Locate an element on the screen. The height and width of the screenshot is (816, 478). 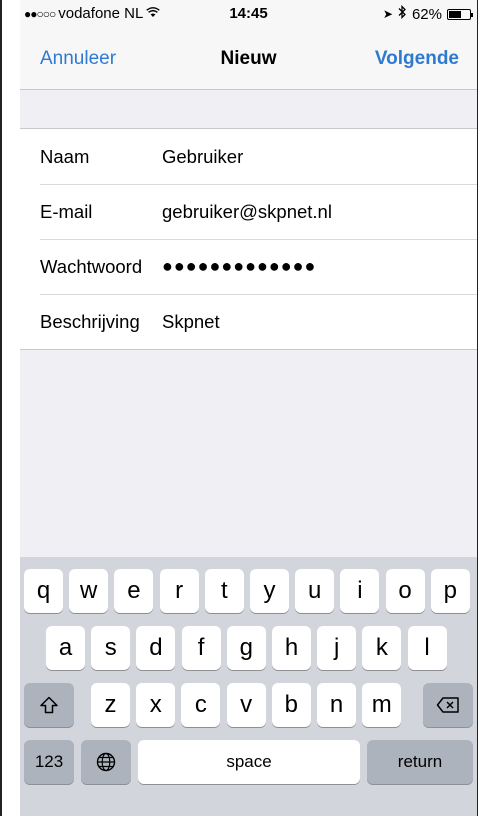
numbers-key: 123 is located at coordinates (49, 762).